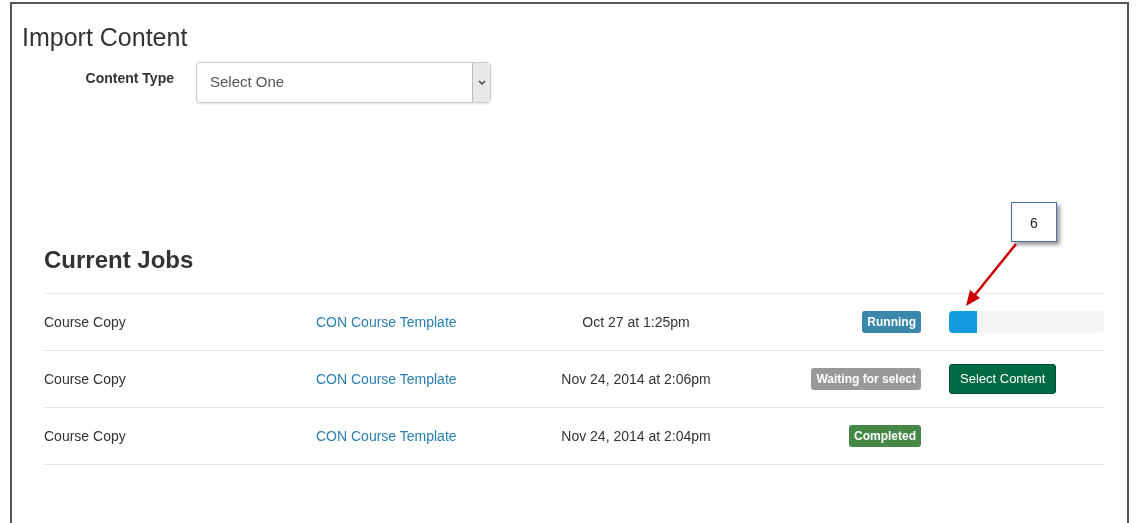 Image resolution: width=1136 pixels, height=523 pixels. I want to click on job-date: Nov 24, 2014 at 2:04pm, so click(636, 436).